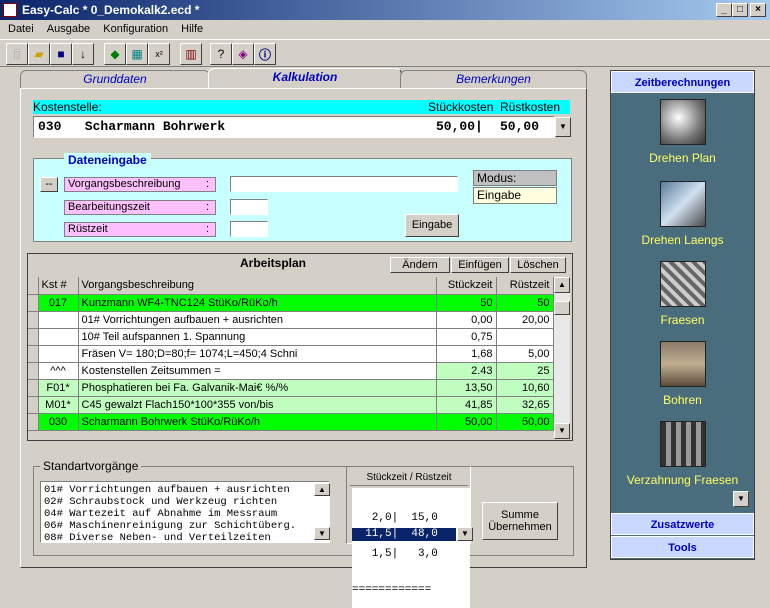 Image resolution: width=770 pixels, height=608 pixels. I want to click on scroll-up-icon: ▲, so click(562, 285).